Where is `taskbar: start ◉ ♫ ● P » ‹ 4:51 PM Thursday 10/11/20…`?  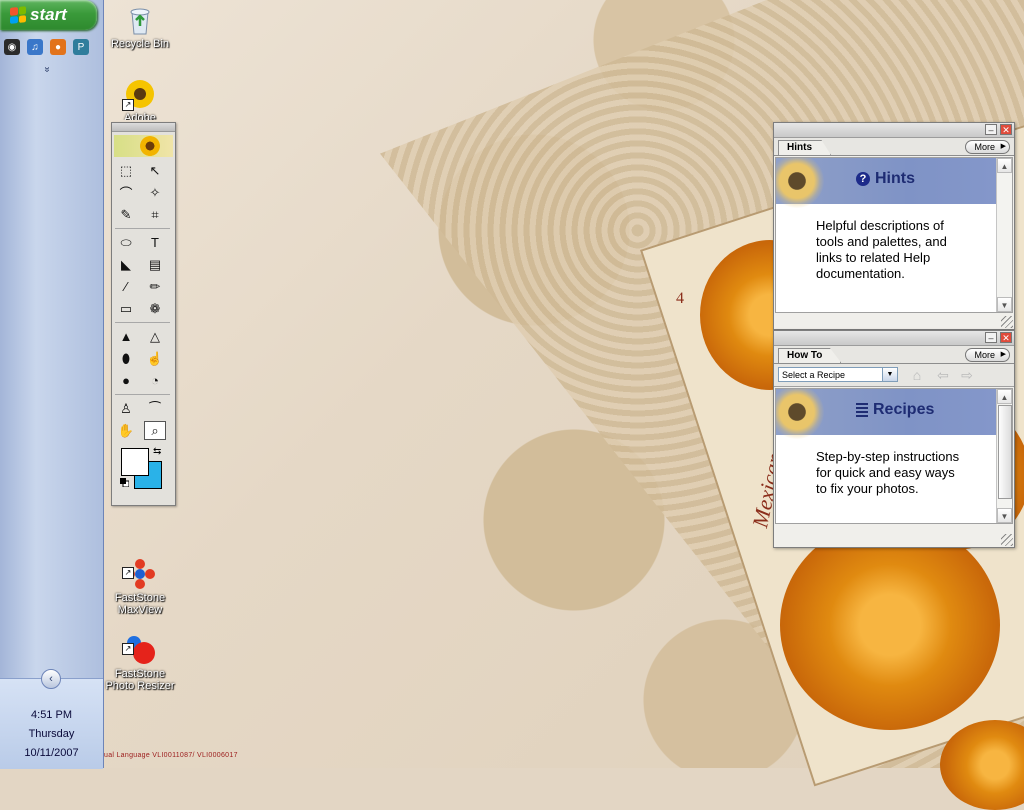 taskbar: start ◉ ♫ ● P » ‹ 4:51 PM Thursday 10/11/20… is located at coordinates (52, 384).